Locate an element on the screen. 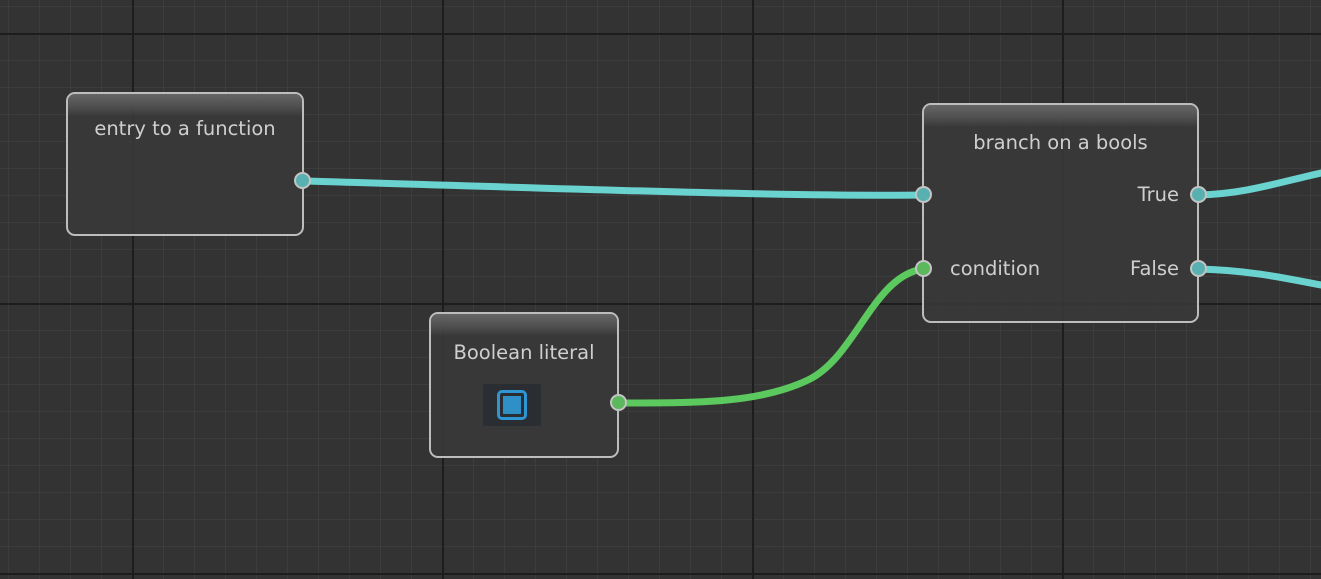  port-entry-exec-out is located at coordinates (302, 180).